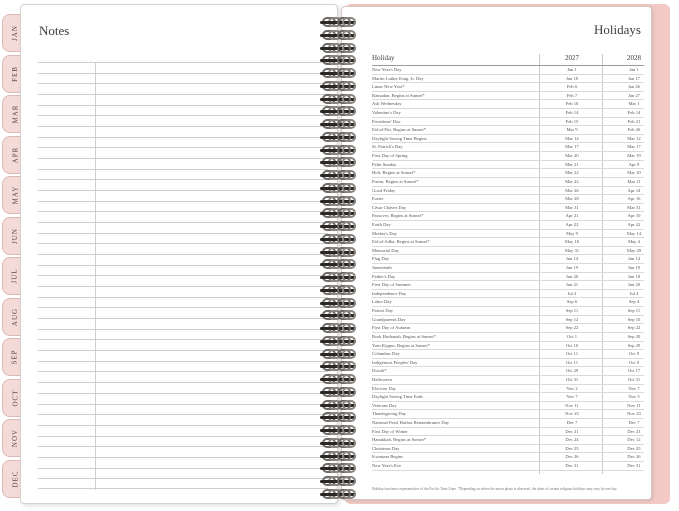  I want to click on table-row: First Day of Autumn Sep 22 Sep 22, so click(508, 328).